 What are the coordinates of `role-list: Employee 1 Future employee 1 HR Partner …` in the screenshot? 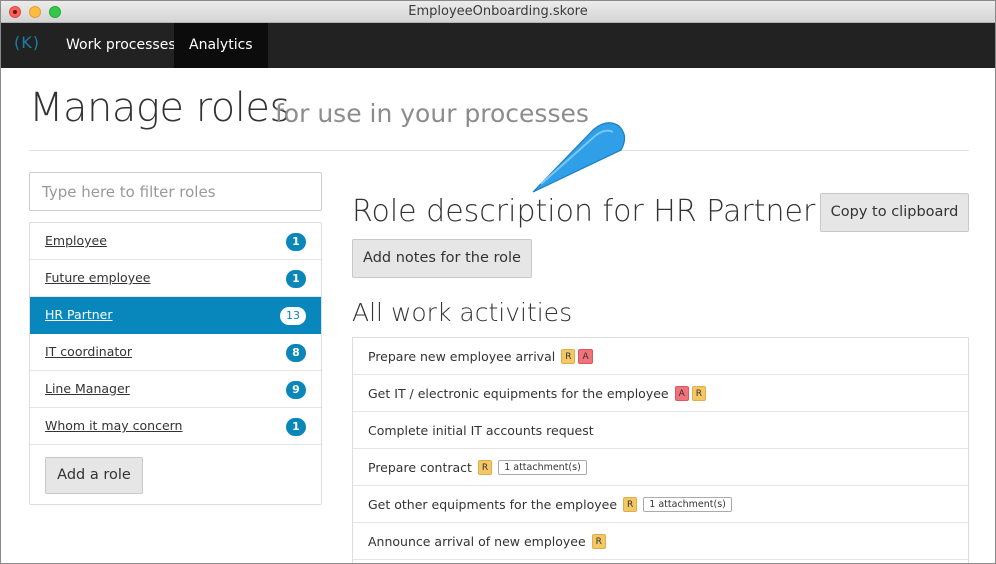 It's located at (175, 363).